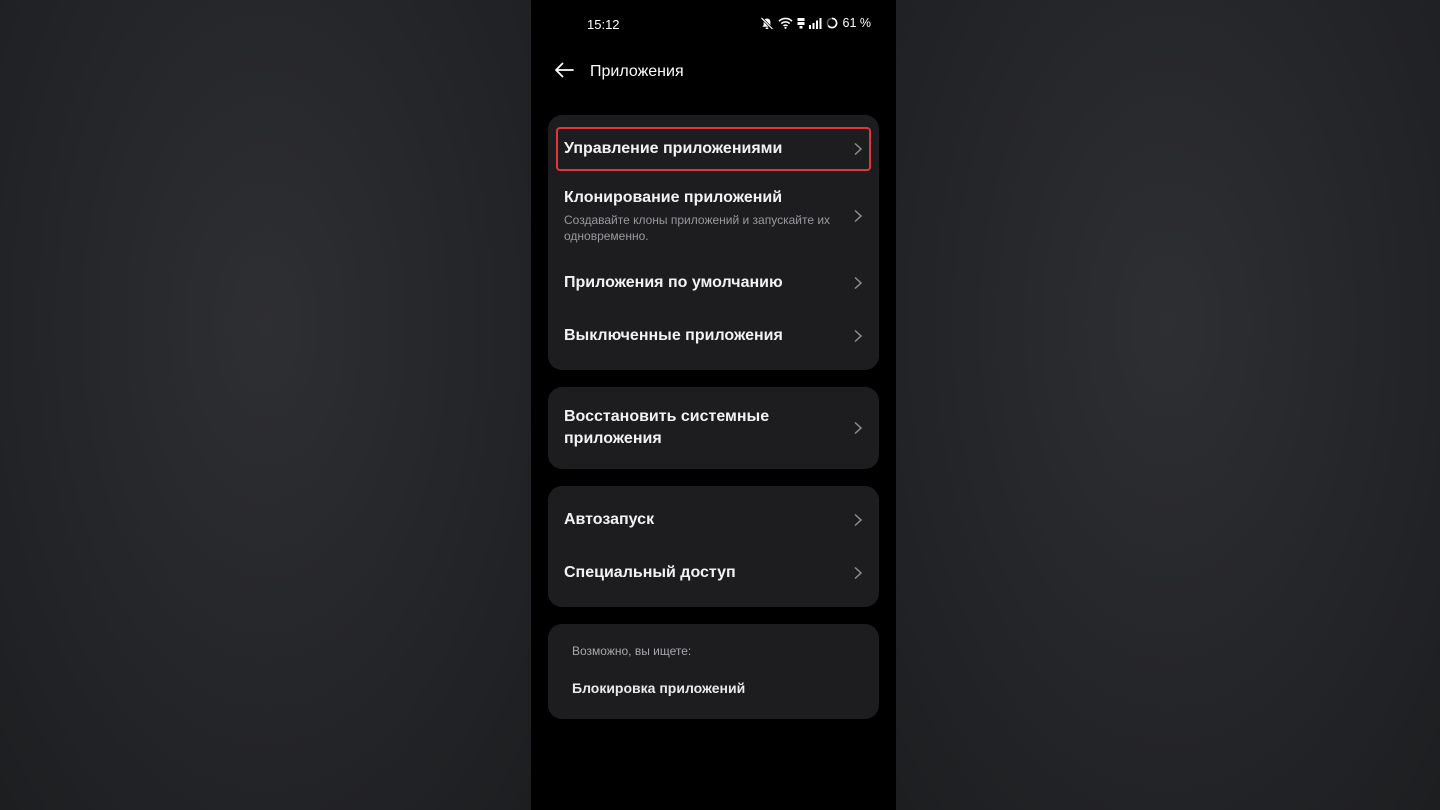  I want to click on item-title: Управление приложениями, so click(673, 148).